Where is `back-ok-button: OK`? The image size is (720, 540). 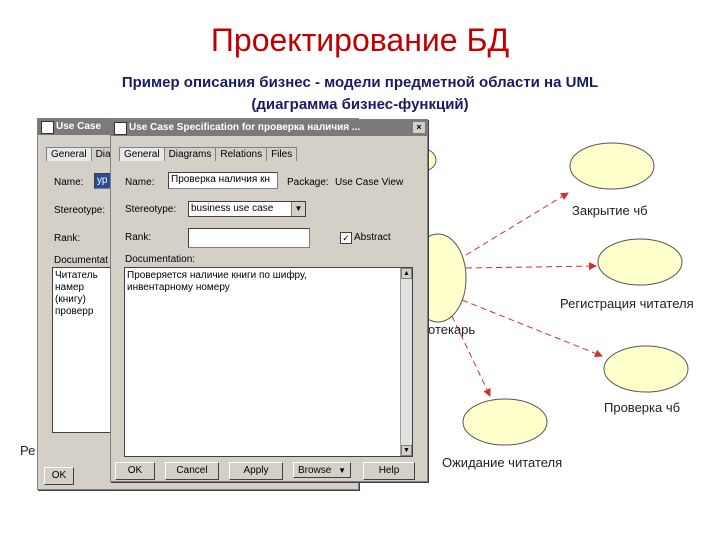 back-ok-button: OK is located at coordinates (59, 476).